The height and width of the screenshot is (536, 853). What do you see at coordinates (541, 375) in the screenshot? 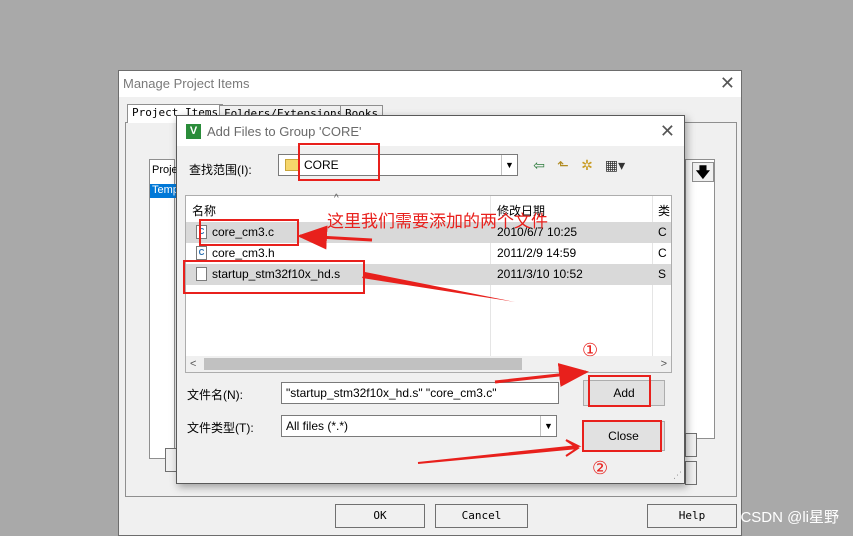
I see `arrow-to-add-button` at bounding box center [541, 375].